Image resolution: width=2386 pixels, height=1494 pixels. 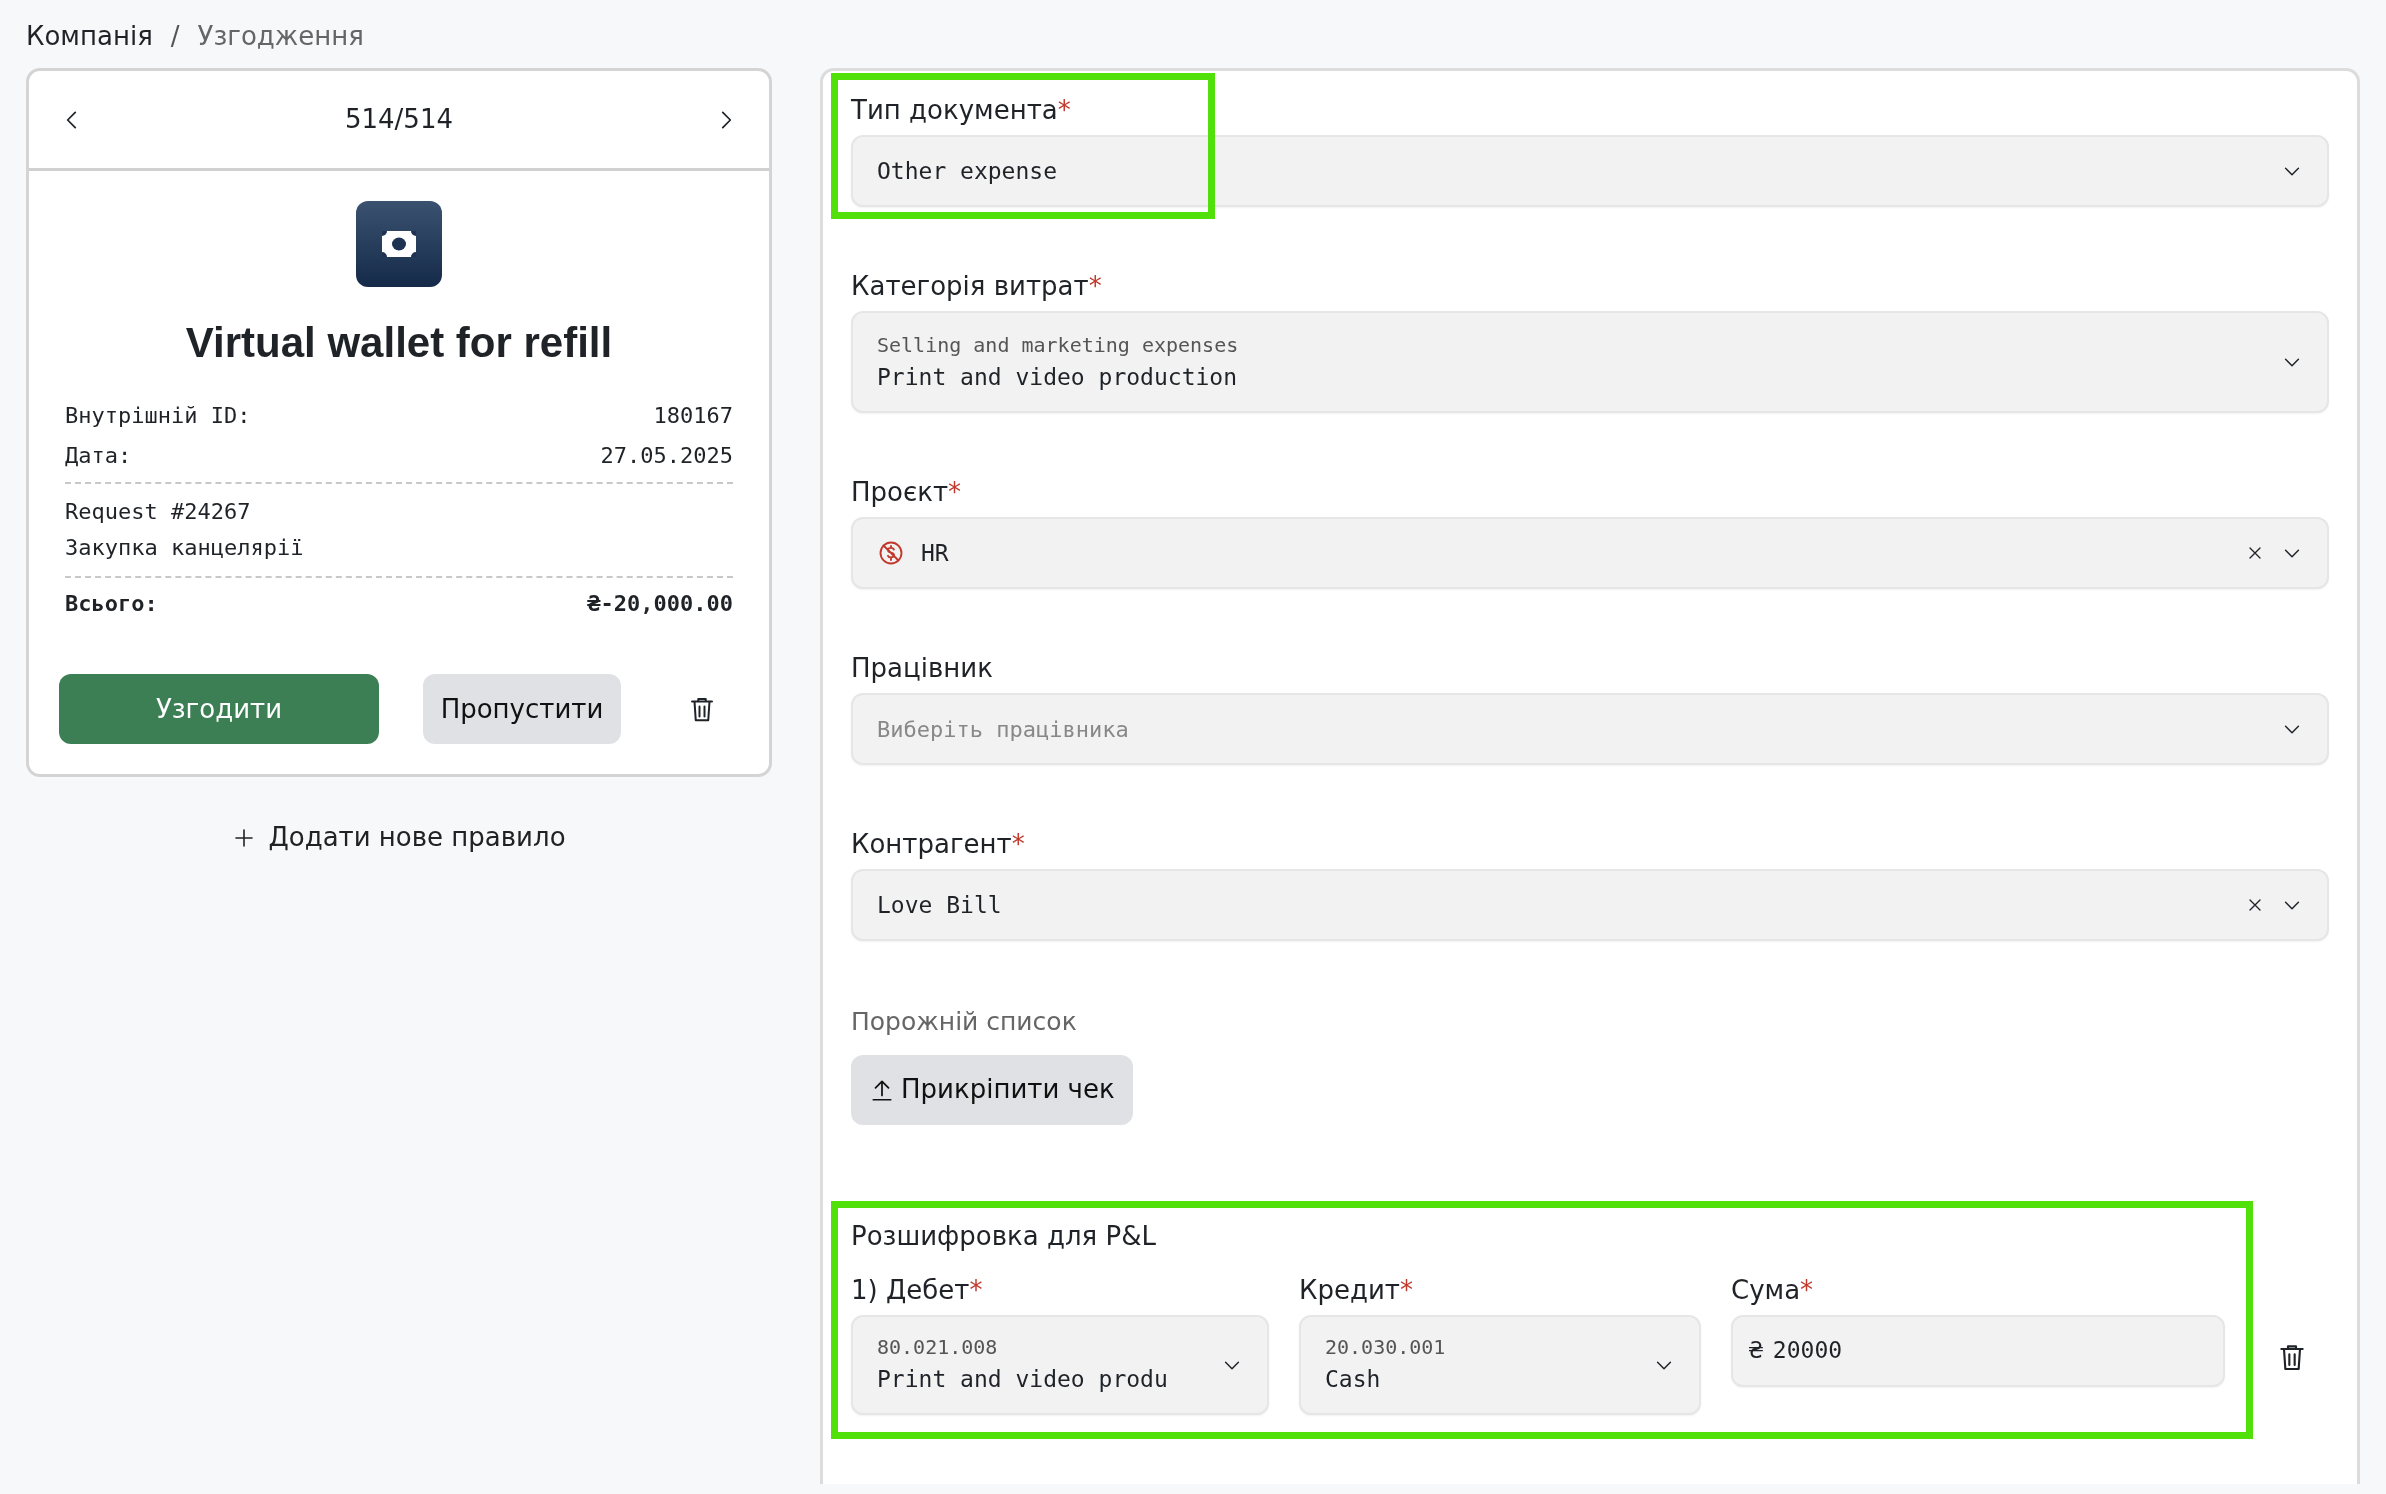 What do you see at coordinates (1353, 1380) in the screenshot?
I see `selected-value: Cash` at bounding box center [1353, 1380].